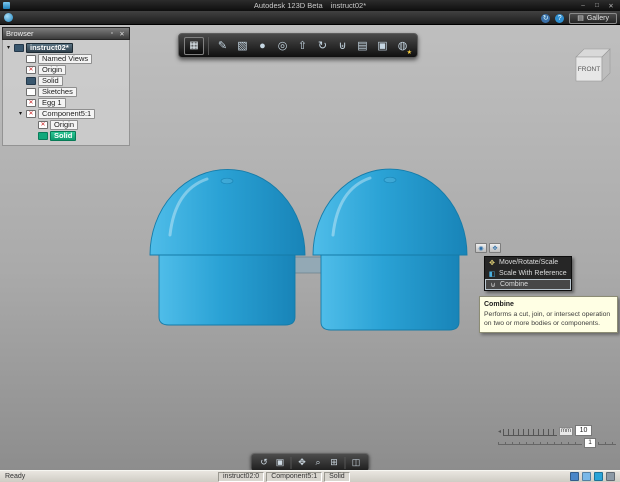 This screenshot has height=482, width=620. Describe the element at coordinates (8, 17) in the screenshot. I see `autodesk-logo-icon` at that location.